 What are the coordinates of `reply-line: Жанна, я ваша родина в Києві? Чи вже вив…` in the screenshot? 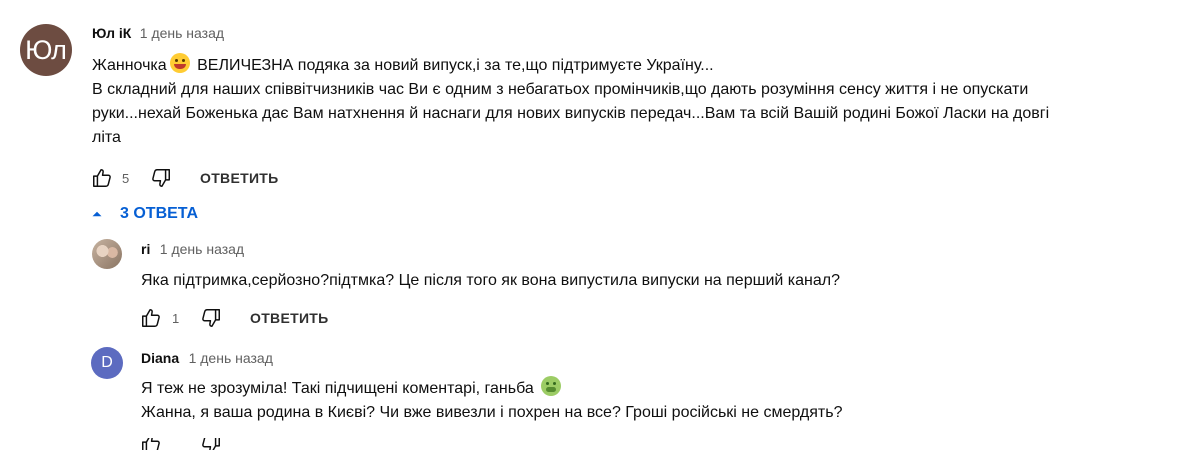 It's located at (492, 412).